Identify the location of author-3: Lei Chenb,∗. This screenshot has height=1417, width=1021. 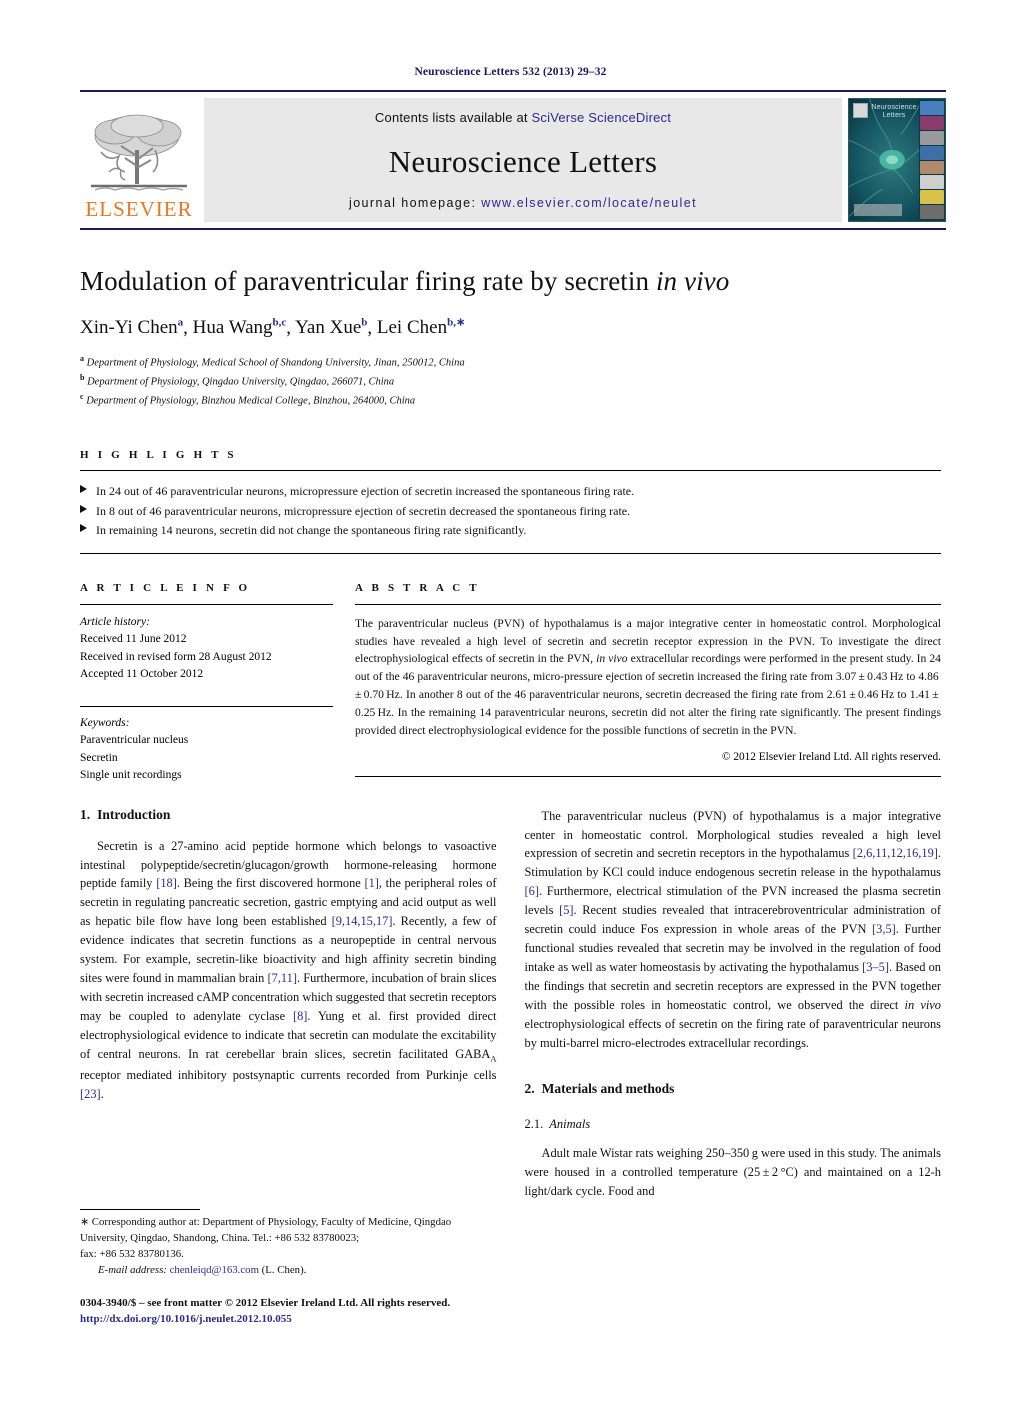
(421, 327).